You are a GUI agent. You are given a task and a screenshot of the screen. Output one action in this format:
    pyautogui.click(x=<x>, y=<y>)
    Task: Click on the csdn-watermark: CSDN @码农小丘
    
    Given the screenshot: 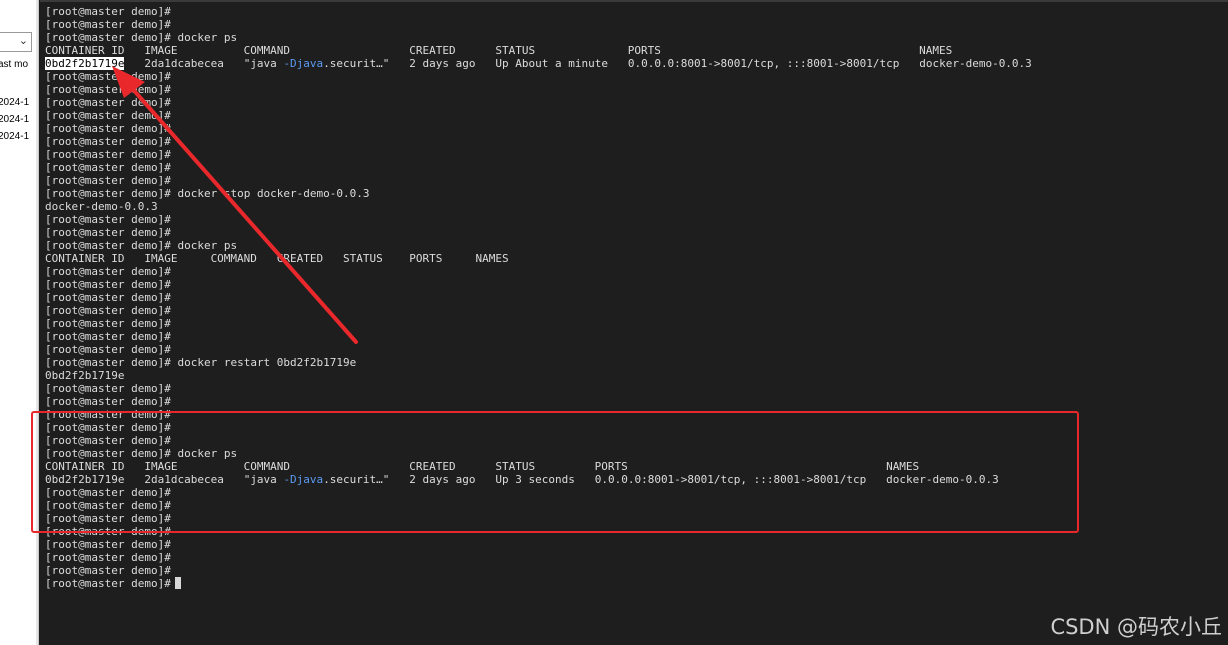 What is the action you would take?
    pyautogui.click(x=1136, y=627)
    